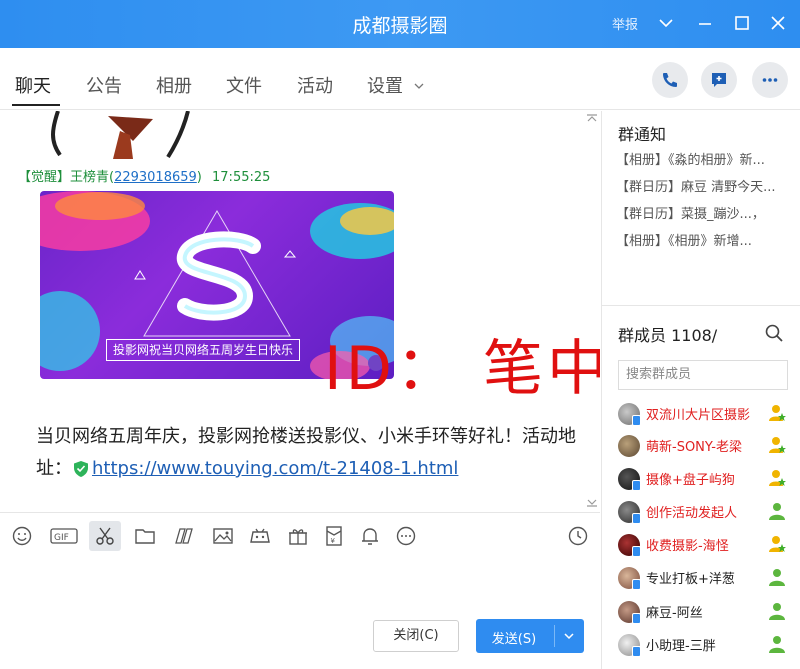 The width and height of the screenshot is (800, 669). What do you see at coordinates (625, 23) in the screenshot?
I see `report-button: 举报` at bounding box center [625, 23].